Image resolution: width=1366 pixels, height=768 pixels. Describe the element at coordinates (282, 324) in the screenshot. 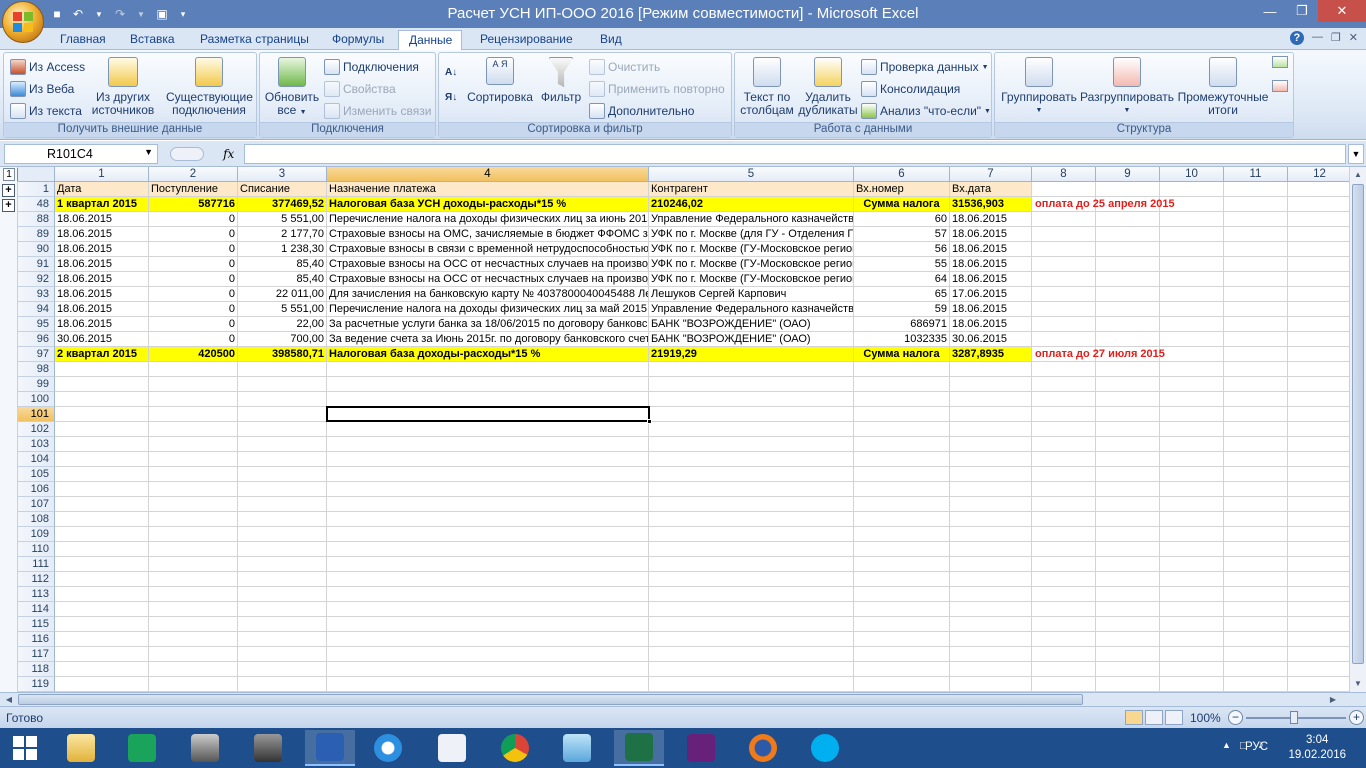

I see `cell: 22,00` at that location.